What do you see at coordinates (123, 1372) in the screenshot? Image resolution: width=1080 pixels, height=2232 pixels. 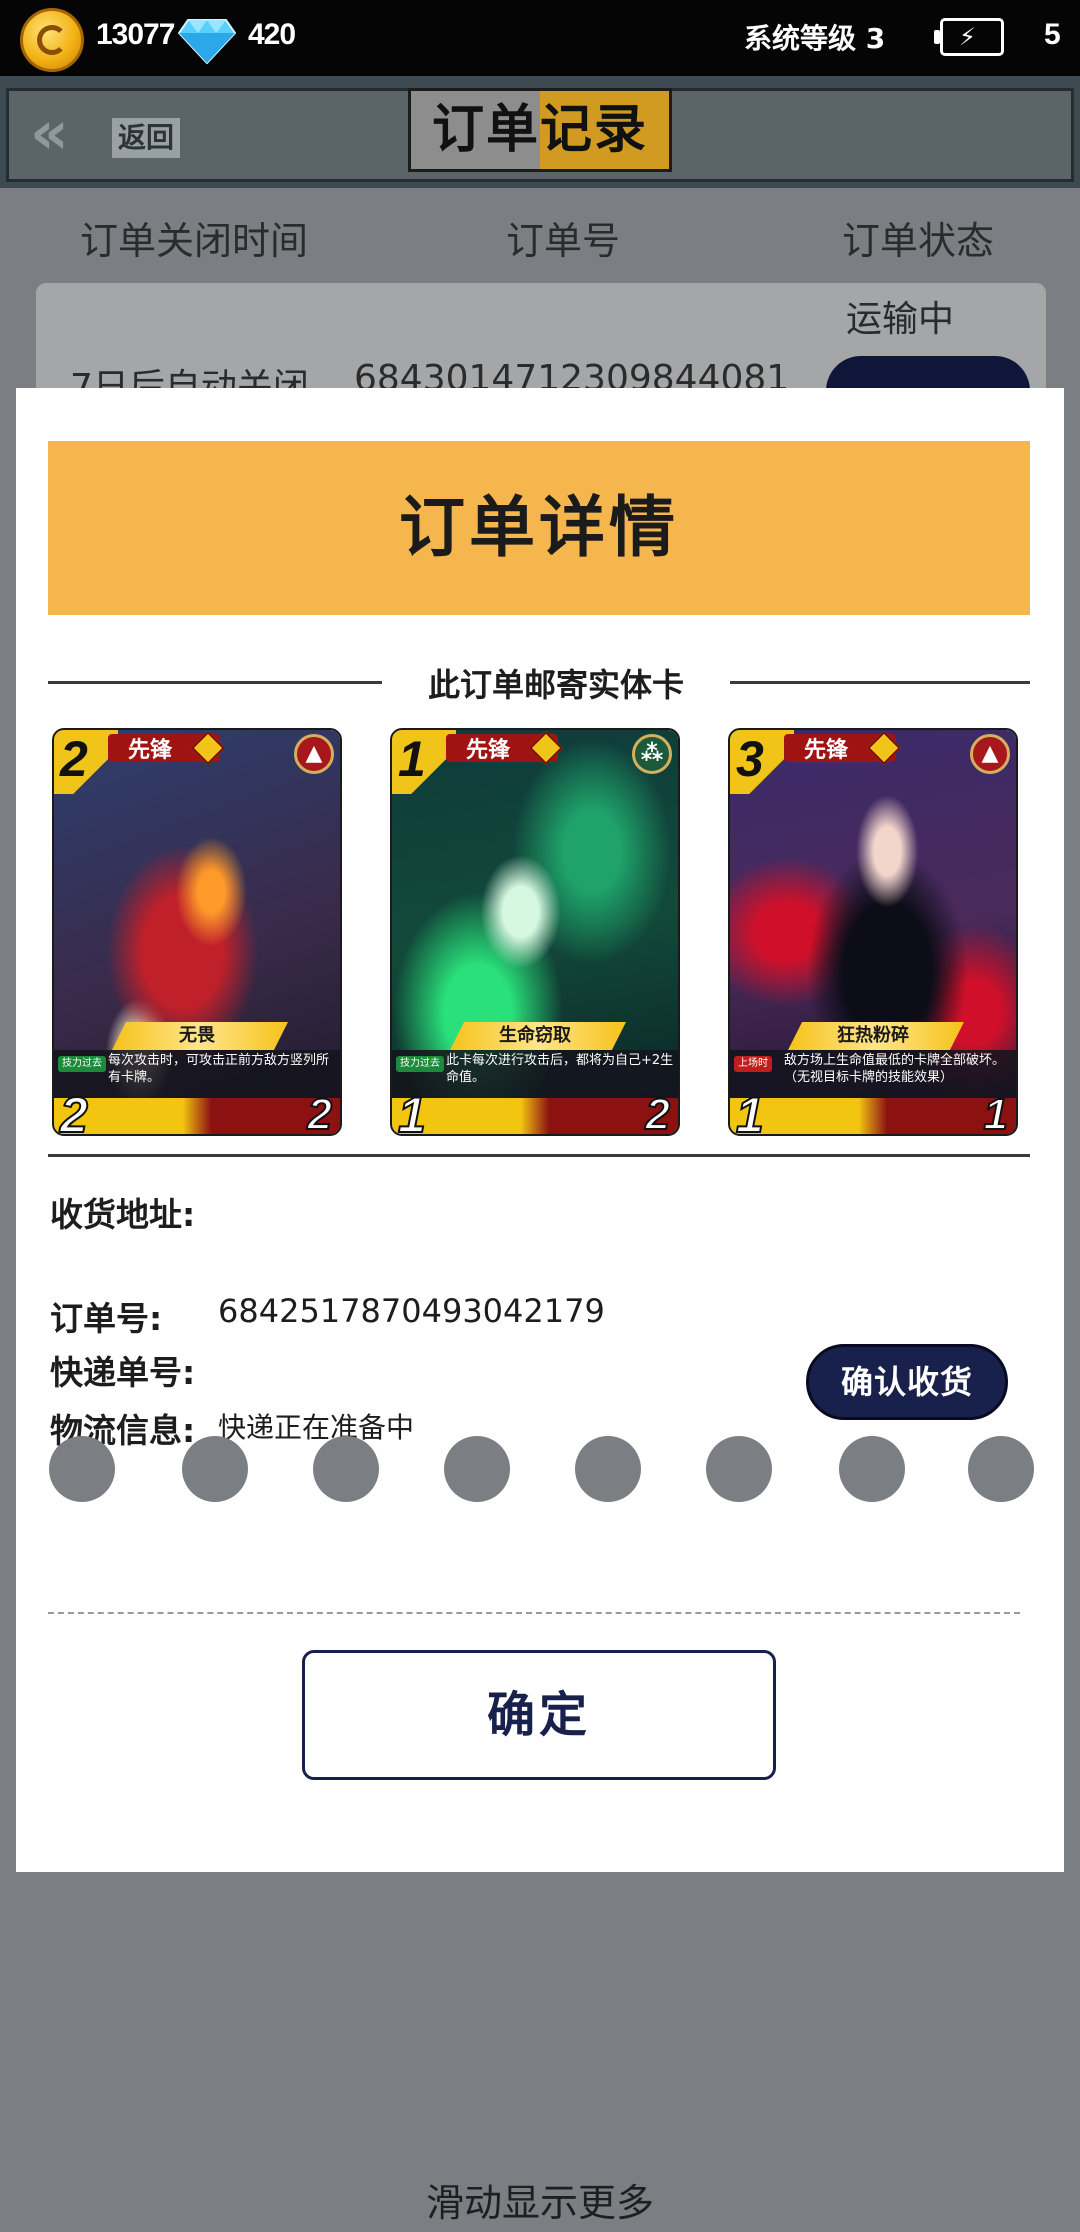 I see `tracking-label: 快递单号:` at bounding box center [123, 1372].